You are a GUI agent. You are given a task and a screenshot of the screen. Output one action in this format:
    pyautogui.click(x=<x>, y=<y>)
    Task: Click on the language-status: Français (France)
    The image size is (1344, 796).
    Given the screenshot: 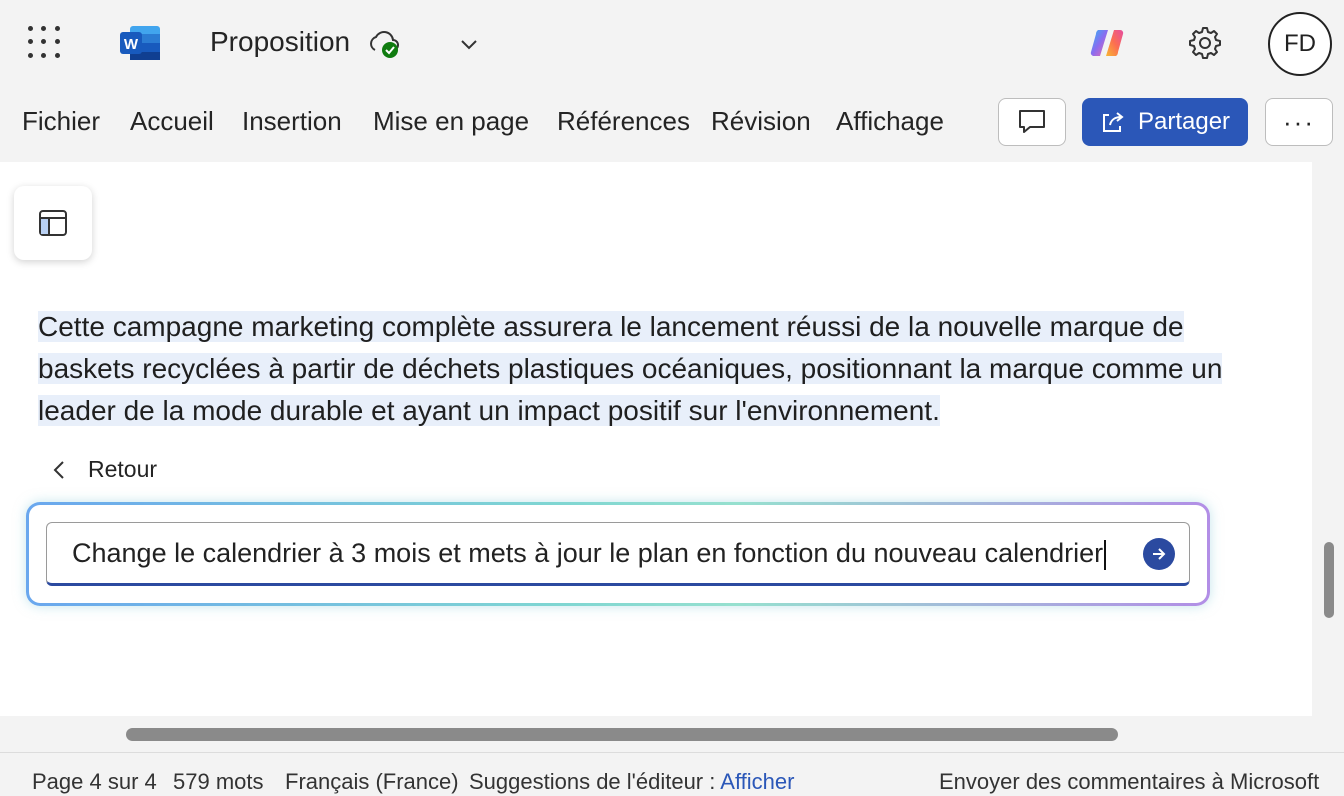 What is the action you would take?
    pyautogui.click(x=372, y=782)
    